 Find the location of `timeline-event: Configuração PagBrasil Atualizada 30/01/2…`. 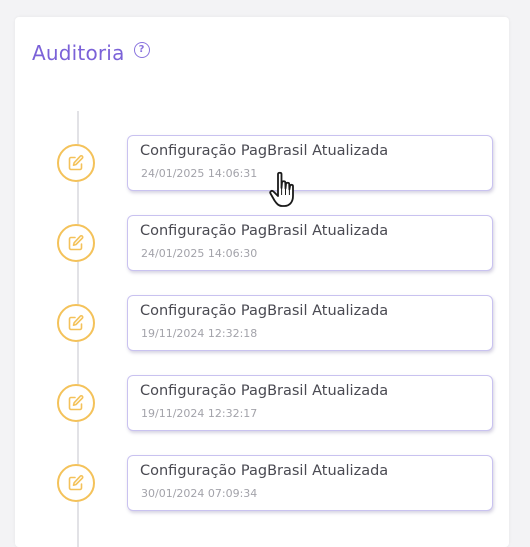

timeline-event: Configuração PagBrasil Atualizada 30/01/2… is located at coordinates (262, 483).